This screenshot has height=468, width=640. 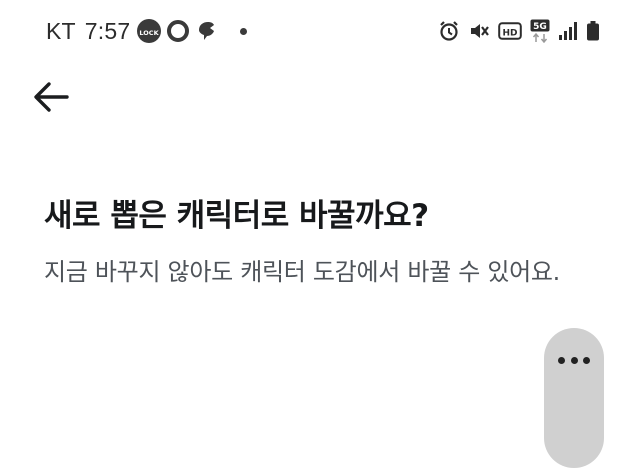 I want to click on carrier-label: KT, so click(x=61, y=30).